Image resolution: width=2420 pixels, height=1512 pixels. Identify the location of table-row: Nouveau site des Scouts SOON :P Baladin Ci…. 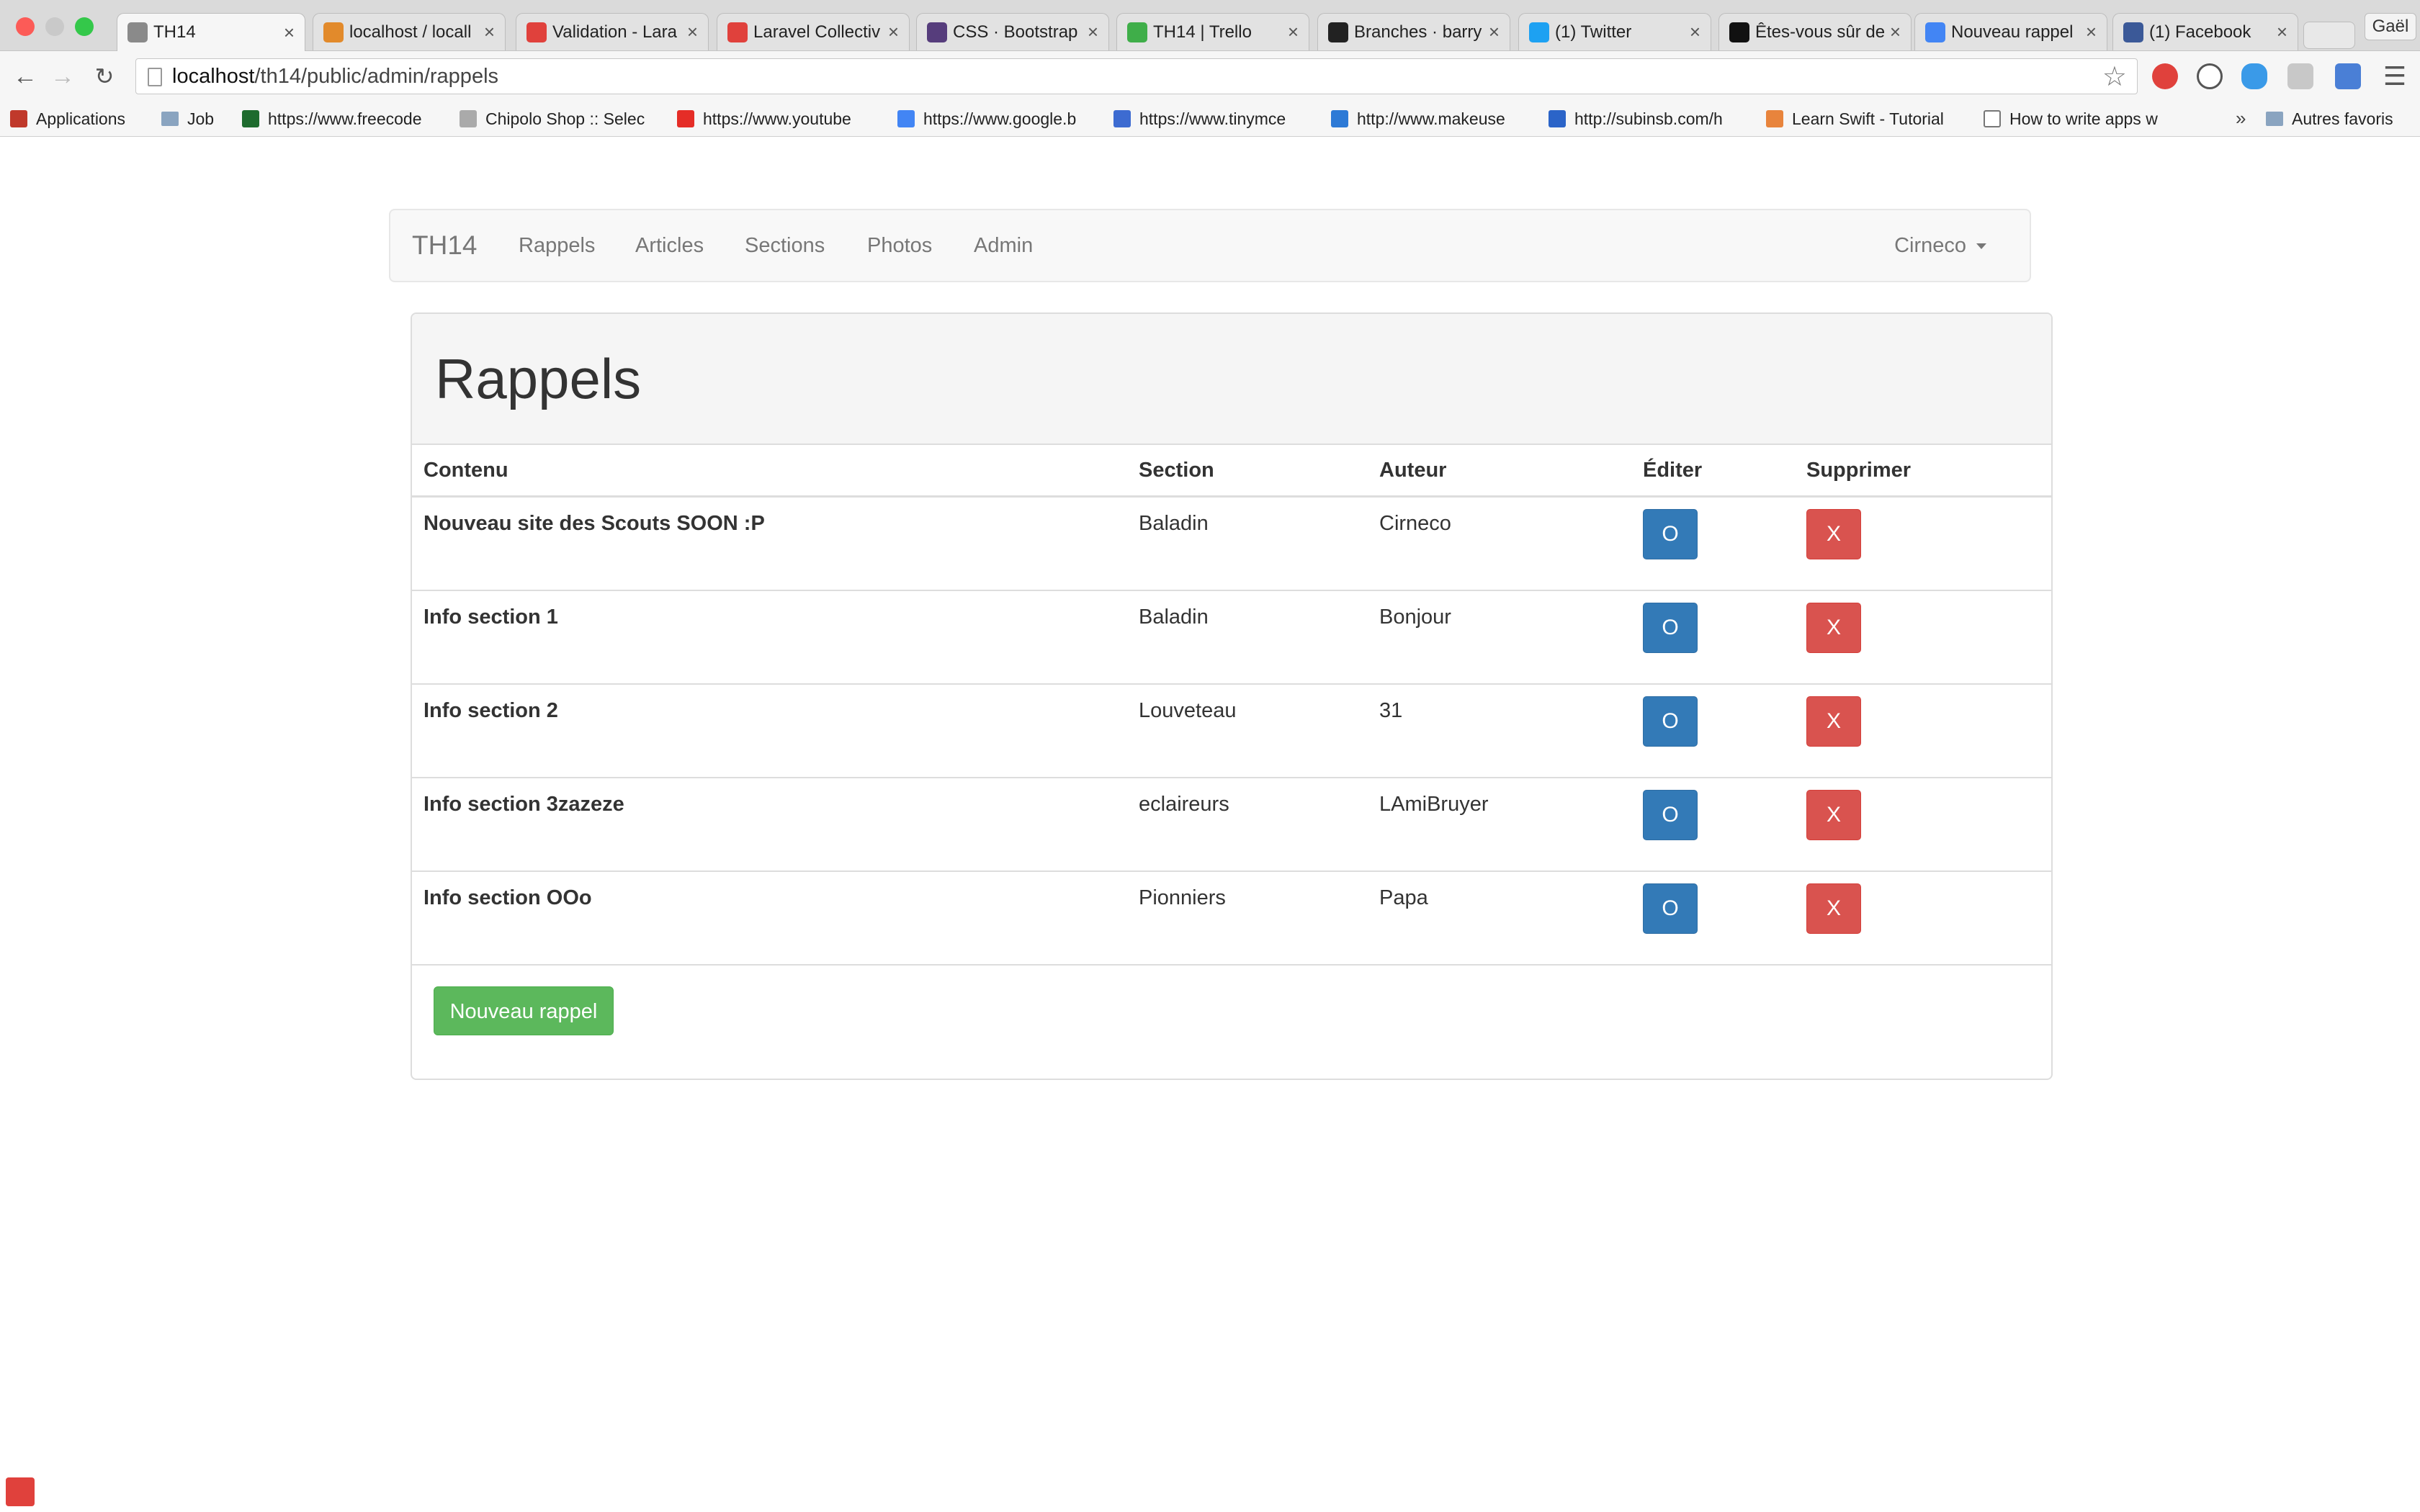
(1231, 543).